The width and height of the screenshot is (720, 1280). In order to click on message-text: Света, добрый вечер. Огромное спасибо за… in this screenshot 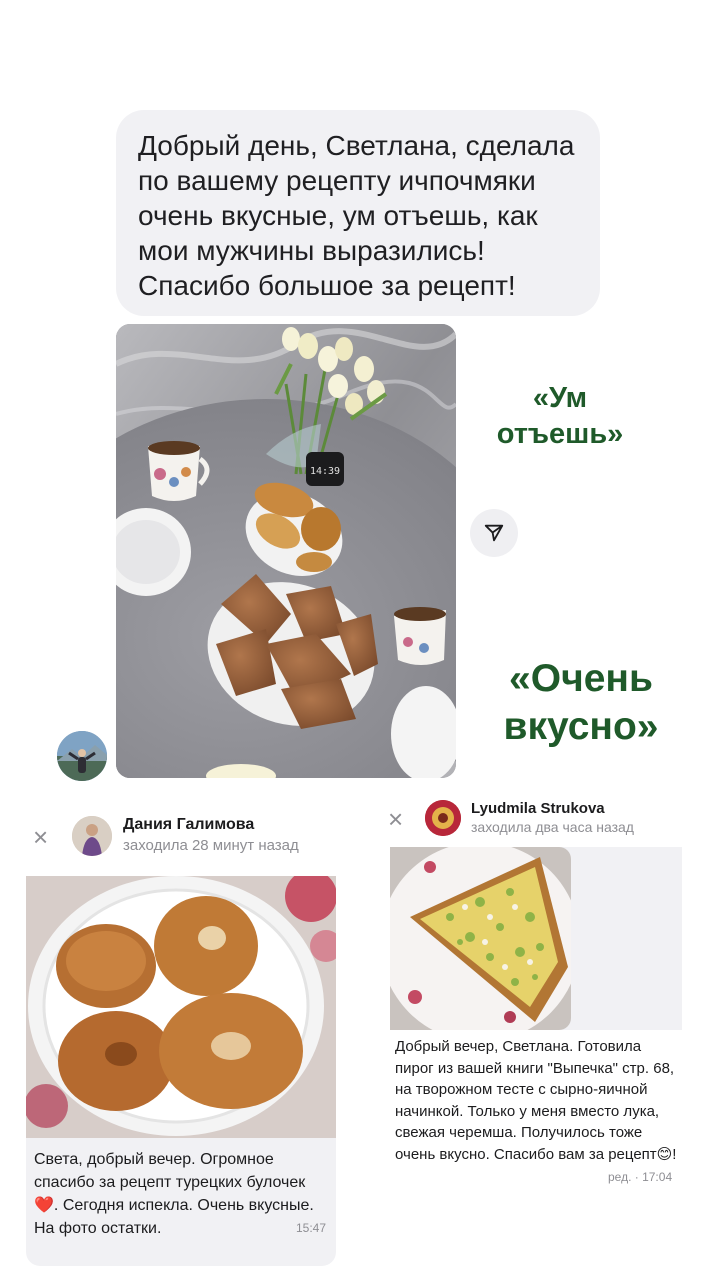, I will do `click(174, 1194)`.